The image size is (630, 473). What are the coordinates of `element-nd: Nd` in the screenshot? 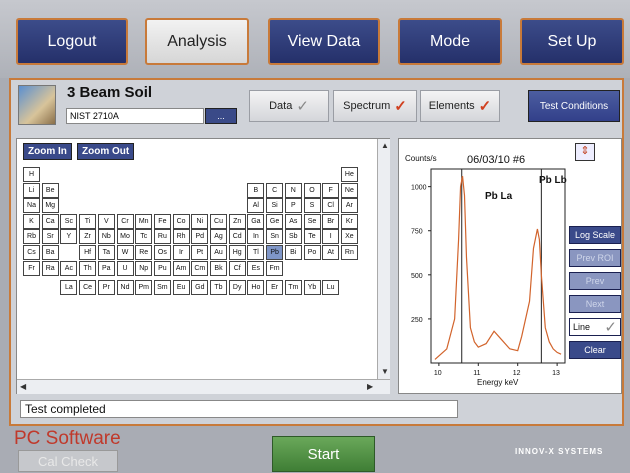 It's located at (125, 288).